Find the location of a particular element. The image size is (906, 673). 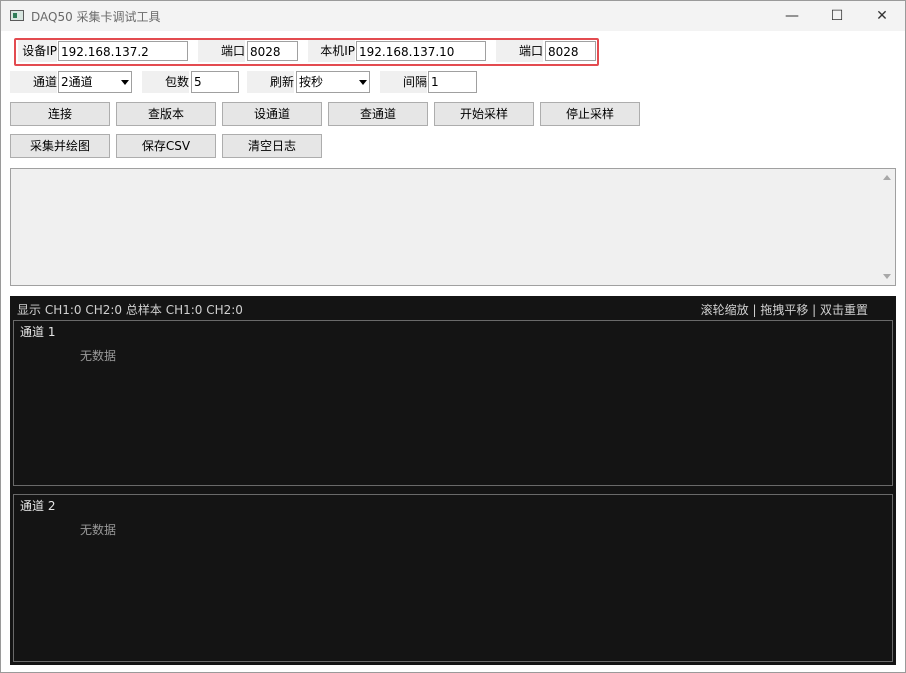

start-sampling-button: 开始采样 is located at coordinates (484, 114).